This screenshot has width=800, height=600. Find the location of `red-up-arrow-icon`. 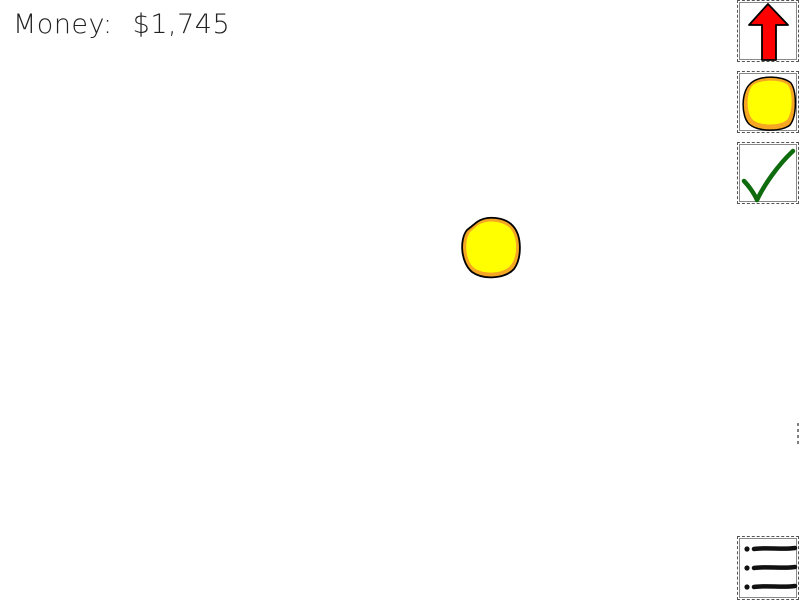

red-up-arrow-icon is located at coordinates (768, 32).